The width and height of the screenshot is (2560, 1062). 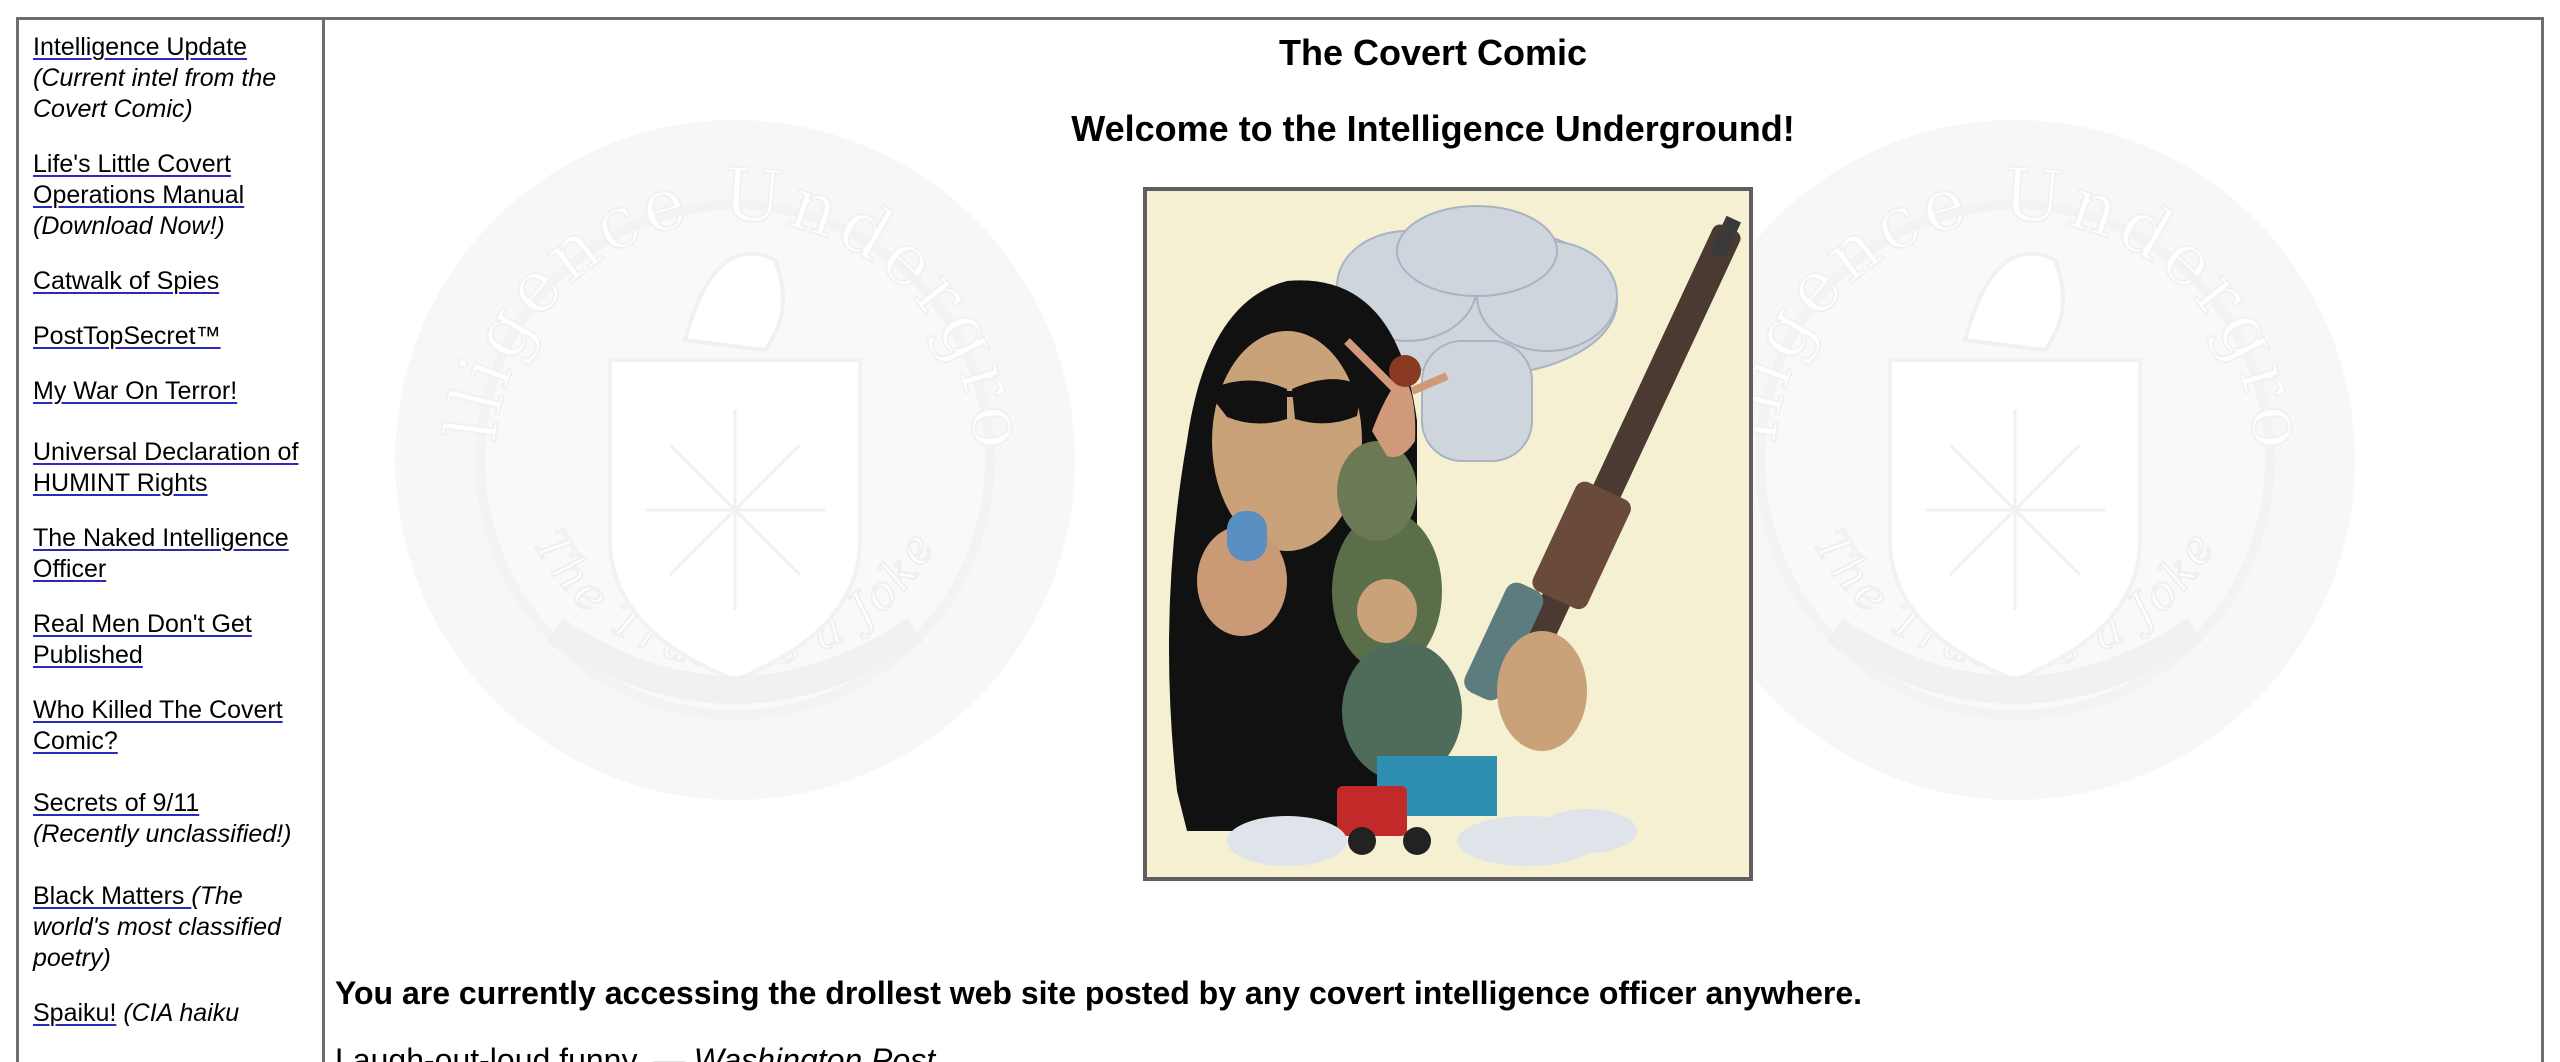 I want to click on sidebar-note: (Current intel from the Covert Comic), so click(x=155, y=93).